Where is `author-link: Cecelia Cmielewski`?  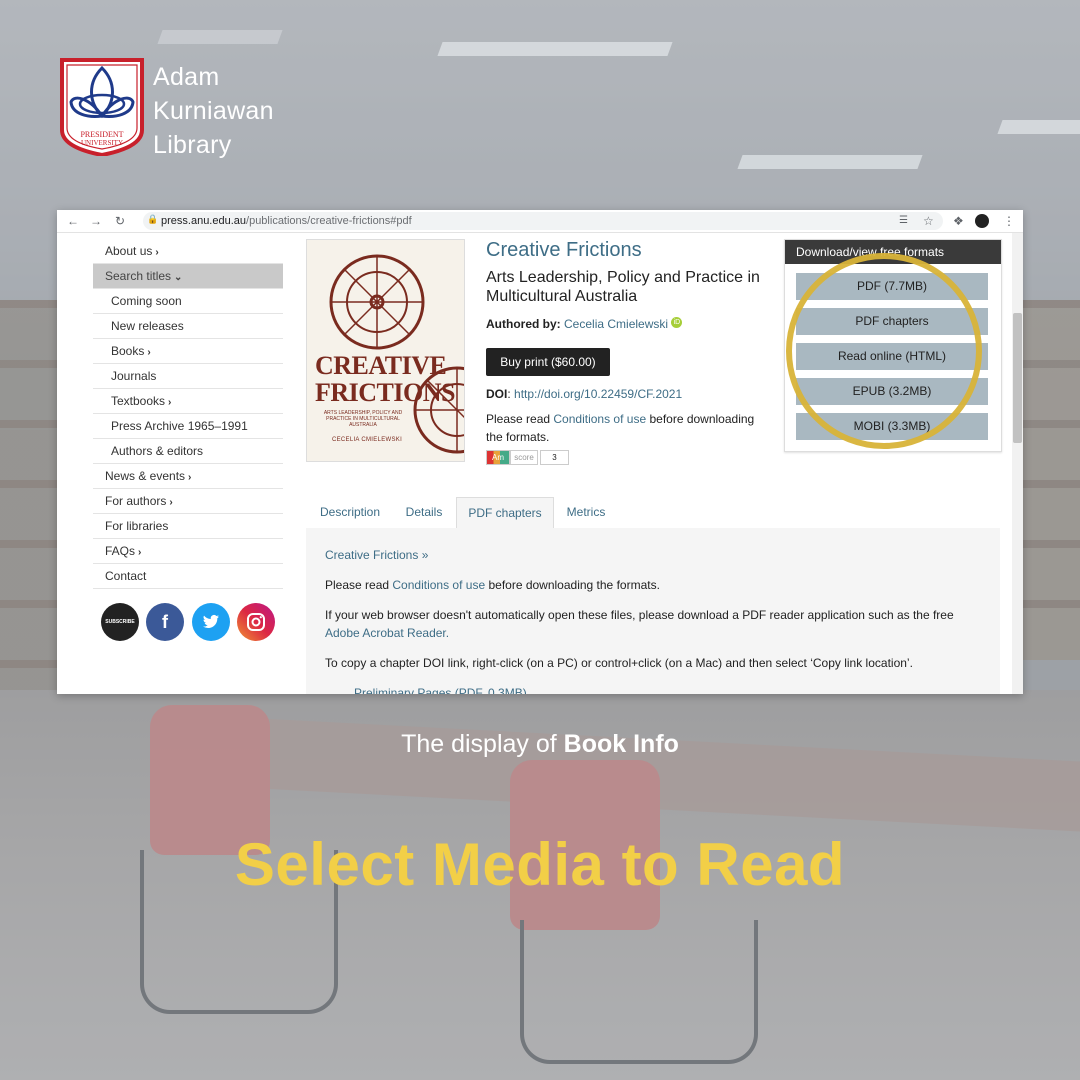 author-link: Cecelia Cmielewski is located at coordinates (616, 324).